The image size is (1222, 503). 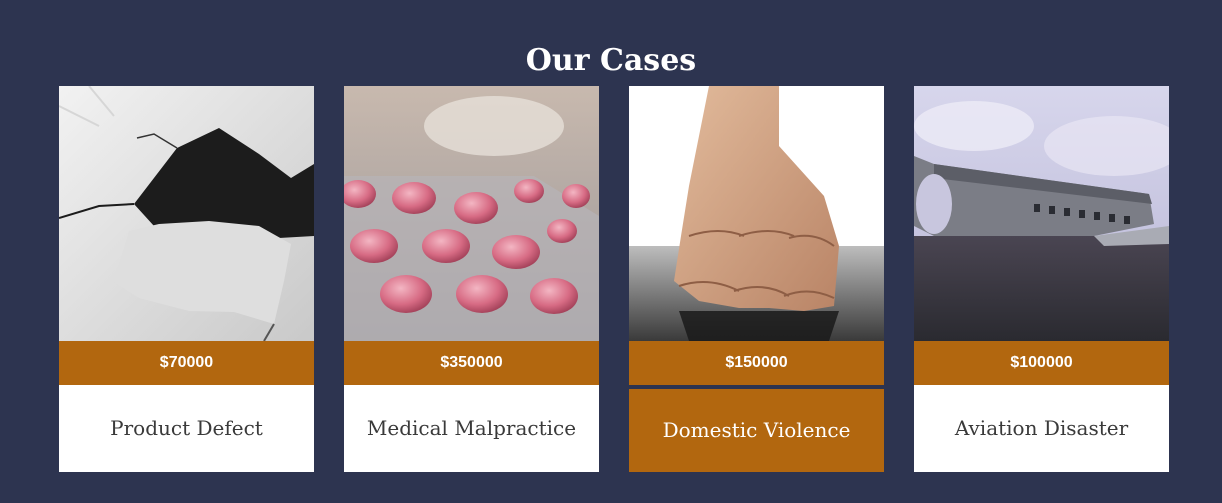 I want to click on wrecked-airplane-image, so click(x=1041, y=213).